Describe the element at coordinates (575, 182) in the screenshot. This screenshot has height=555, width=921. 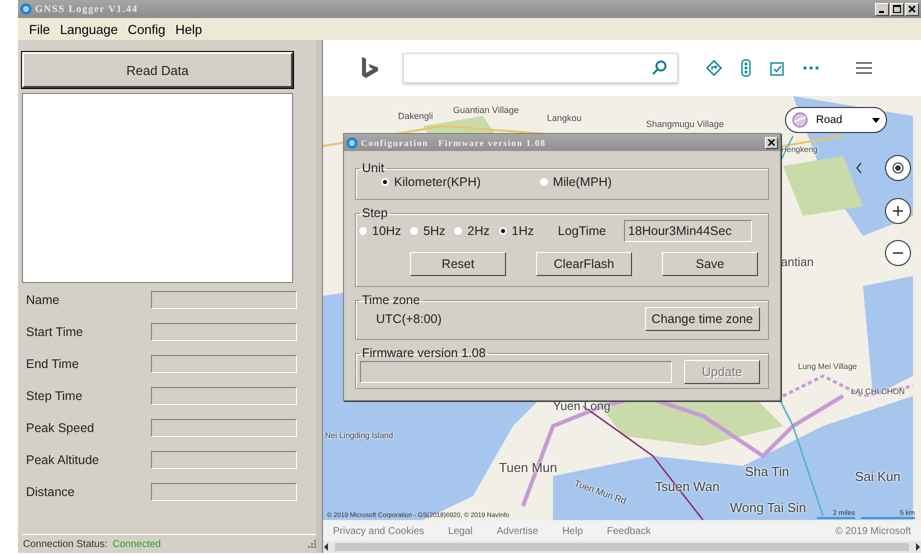
I see `radio-option: Mile(MPH)` at that location.